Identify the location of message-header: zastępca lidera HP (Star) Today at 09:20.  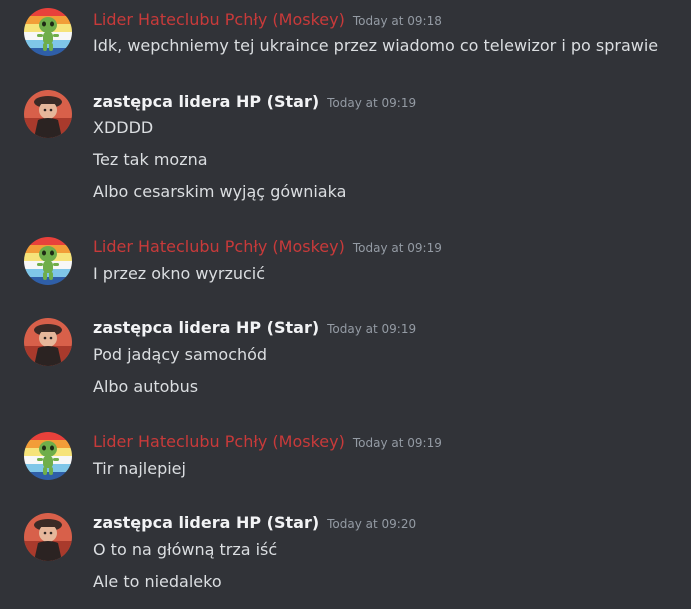
(254, 523).